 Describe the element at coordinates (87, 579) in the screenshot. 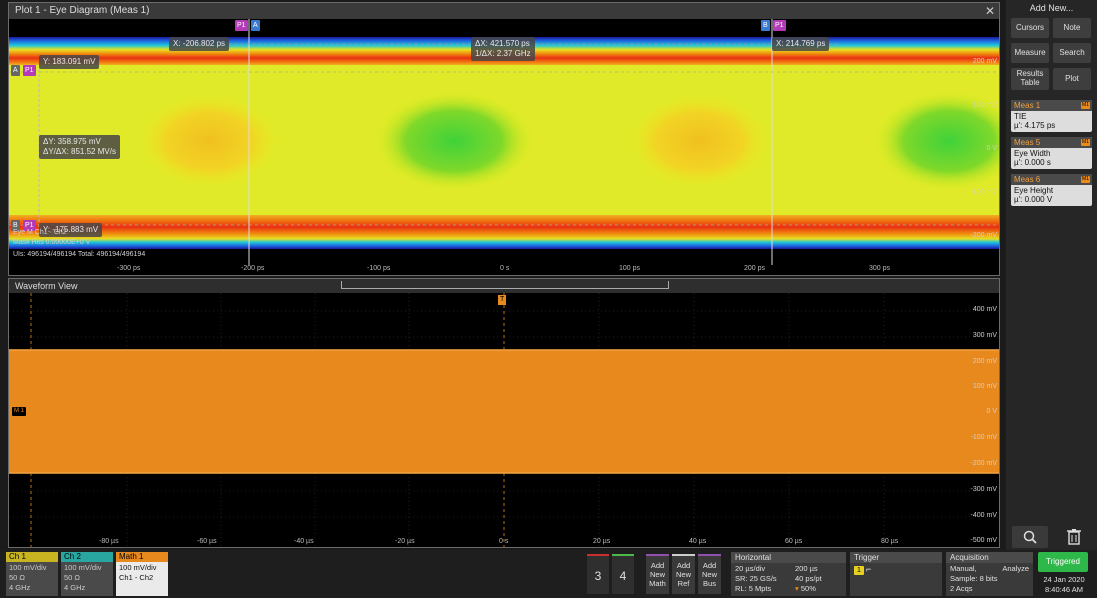

I see `ch2-settings: 100 mV/div 50 Ω 4 GHz` at that location.